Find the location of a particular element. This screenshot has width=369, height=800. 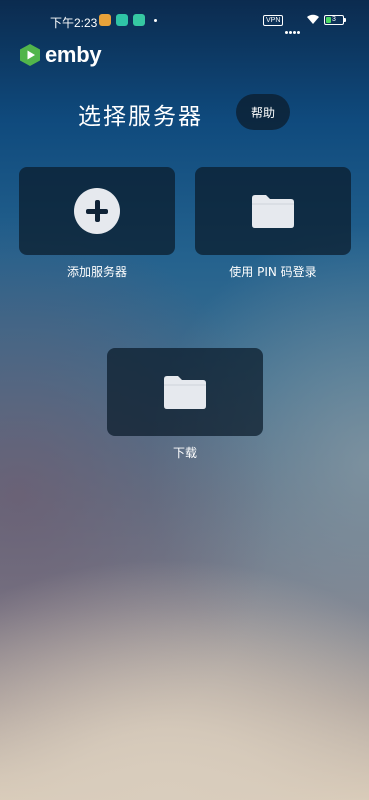

downloads-tile: 下载 is located at coordinates (185, 404).